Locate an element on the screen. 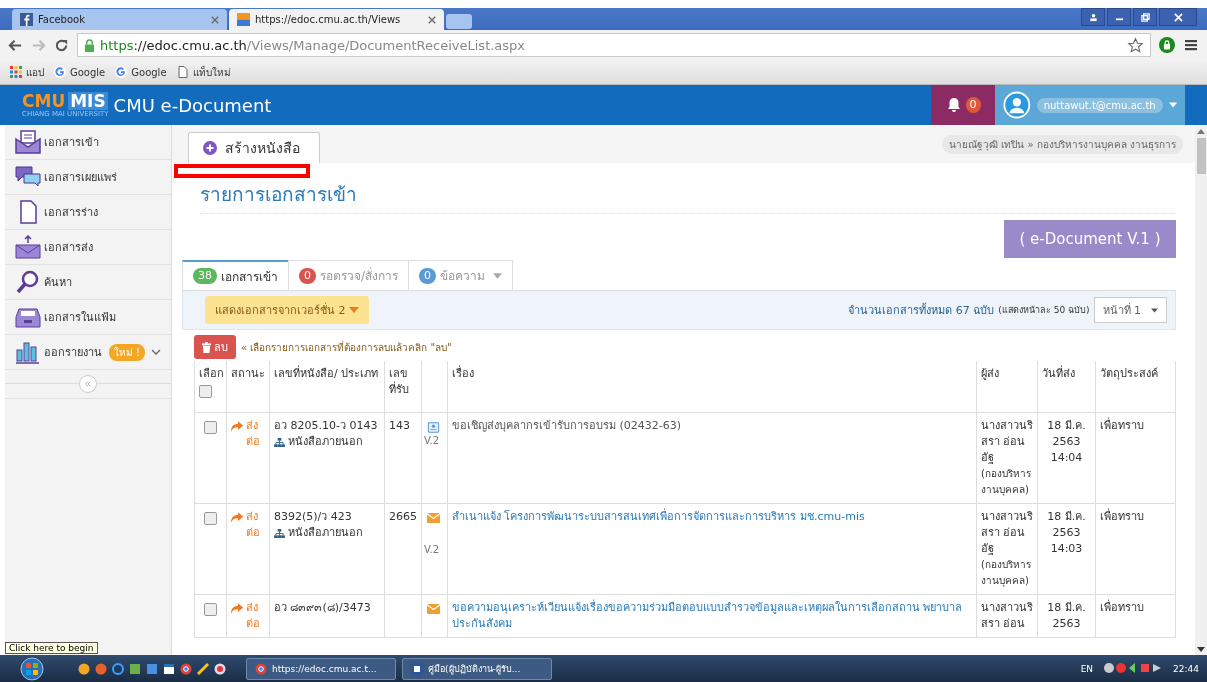 The image size is (1207, 682). count-badge: 38 is located at coordinates (205, 276).